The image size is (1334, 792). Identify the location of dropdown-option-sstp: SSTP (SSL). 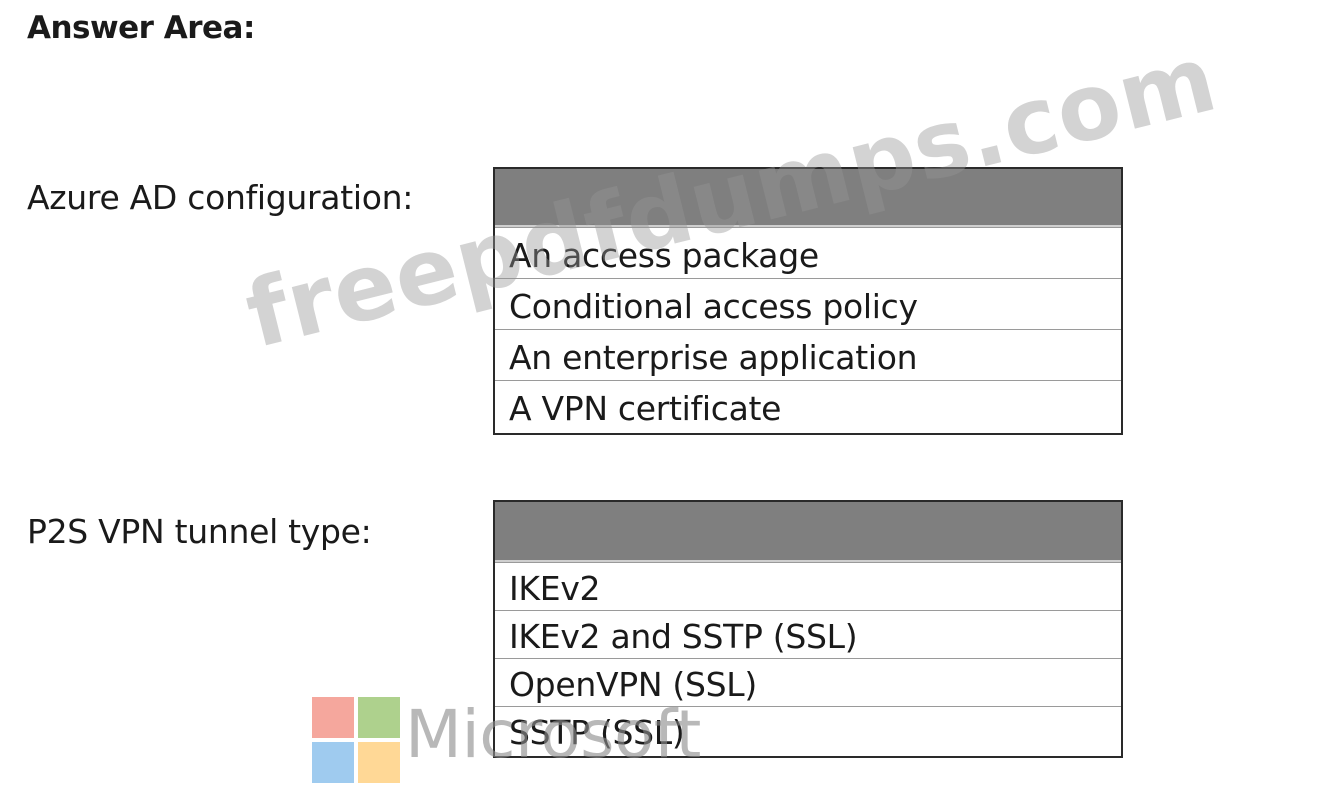
(808, 730).